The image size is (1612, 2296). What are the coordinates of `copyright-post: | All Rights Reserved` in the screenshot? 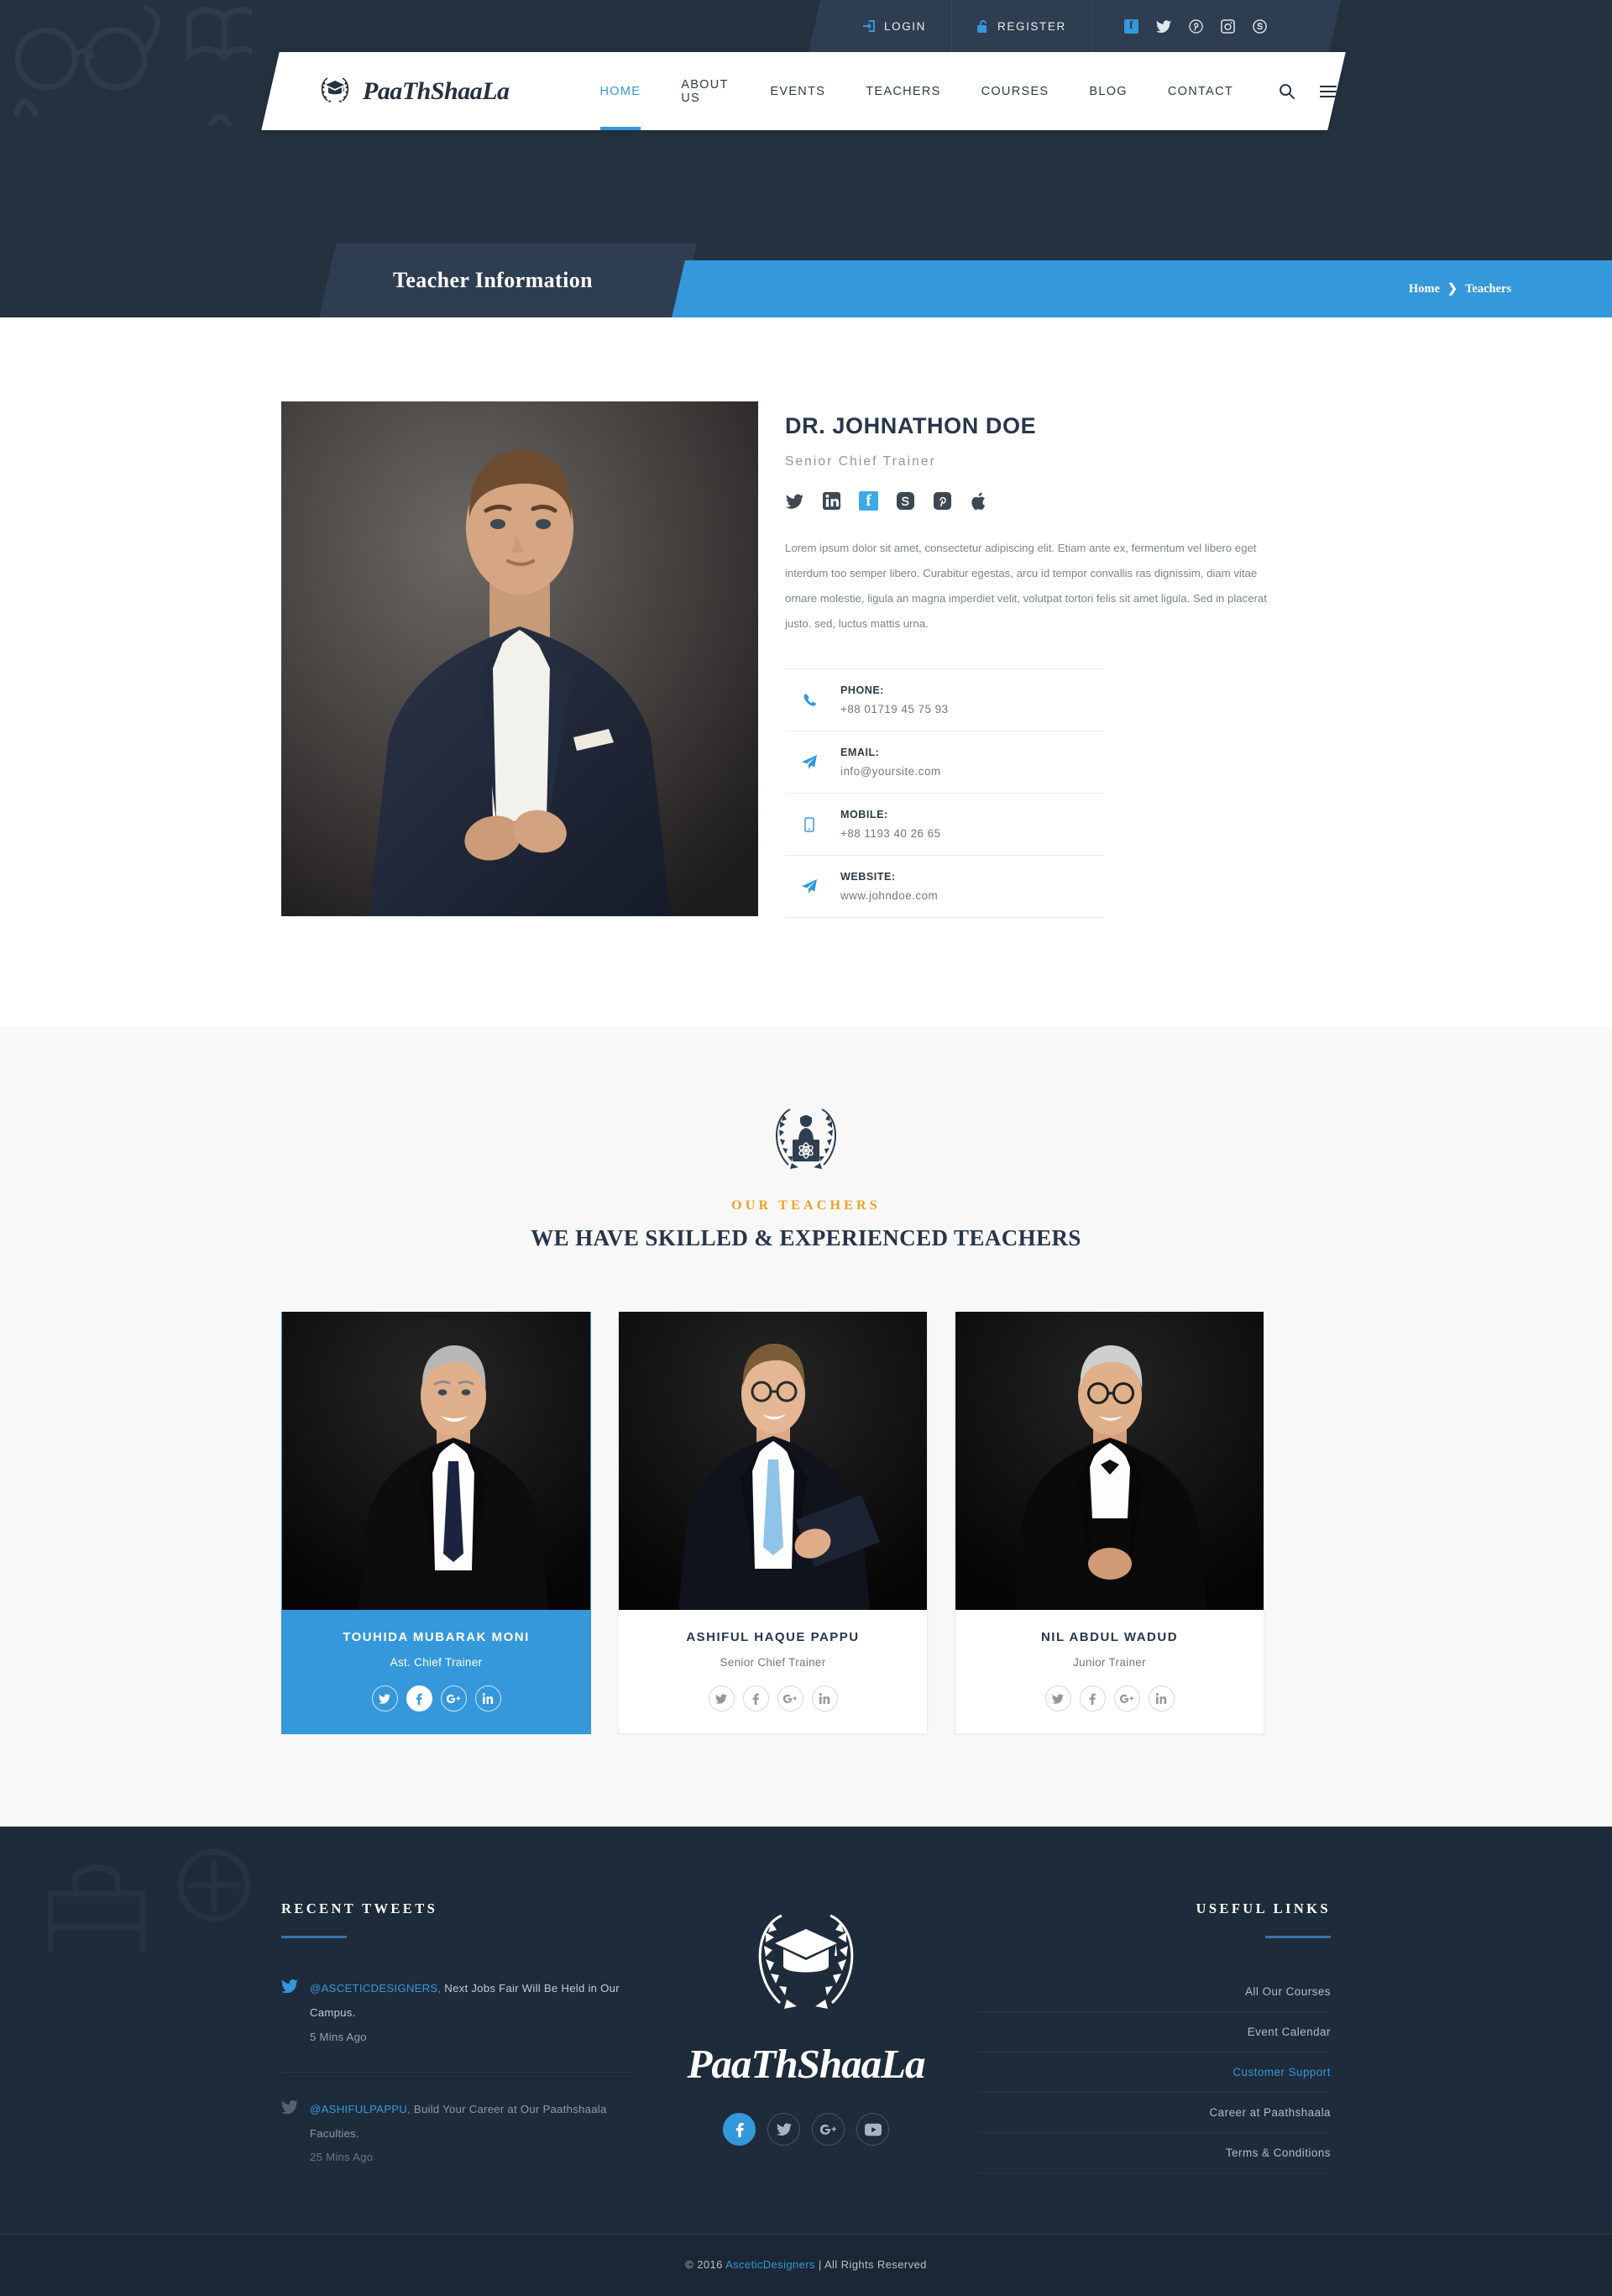 It's located at (870, 2265).